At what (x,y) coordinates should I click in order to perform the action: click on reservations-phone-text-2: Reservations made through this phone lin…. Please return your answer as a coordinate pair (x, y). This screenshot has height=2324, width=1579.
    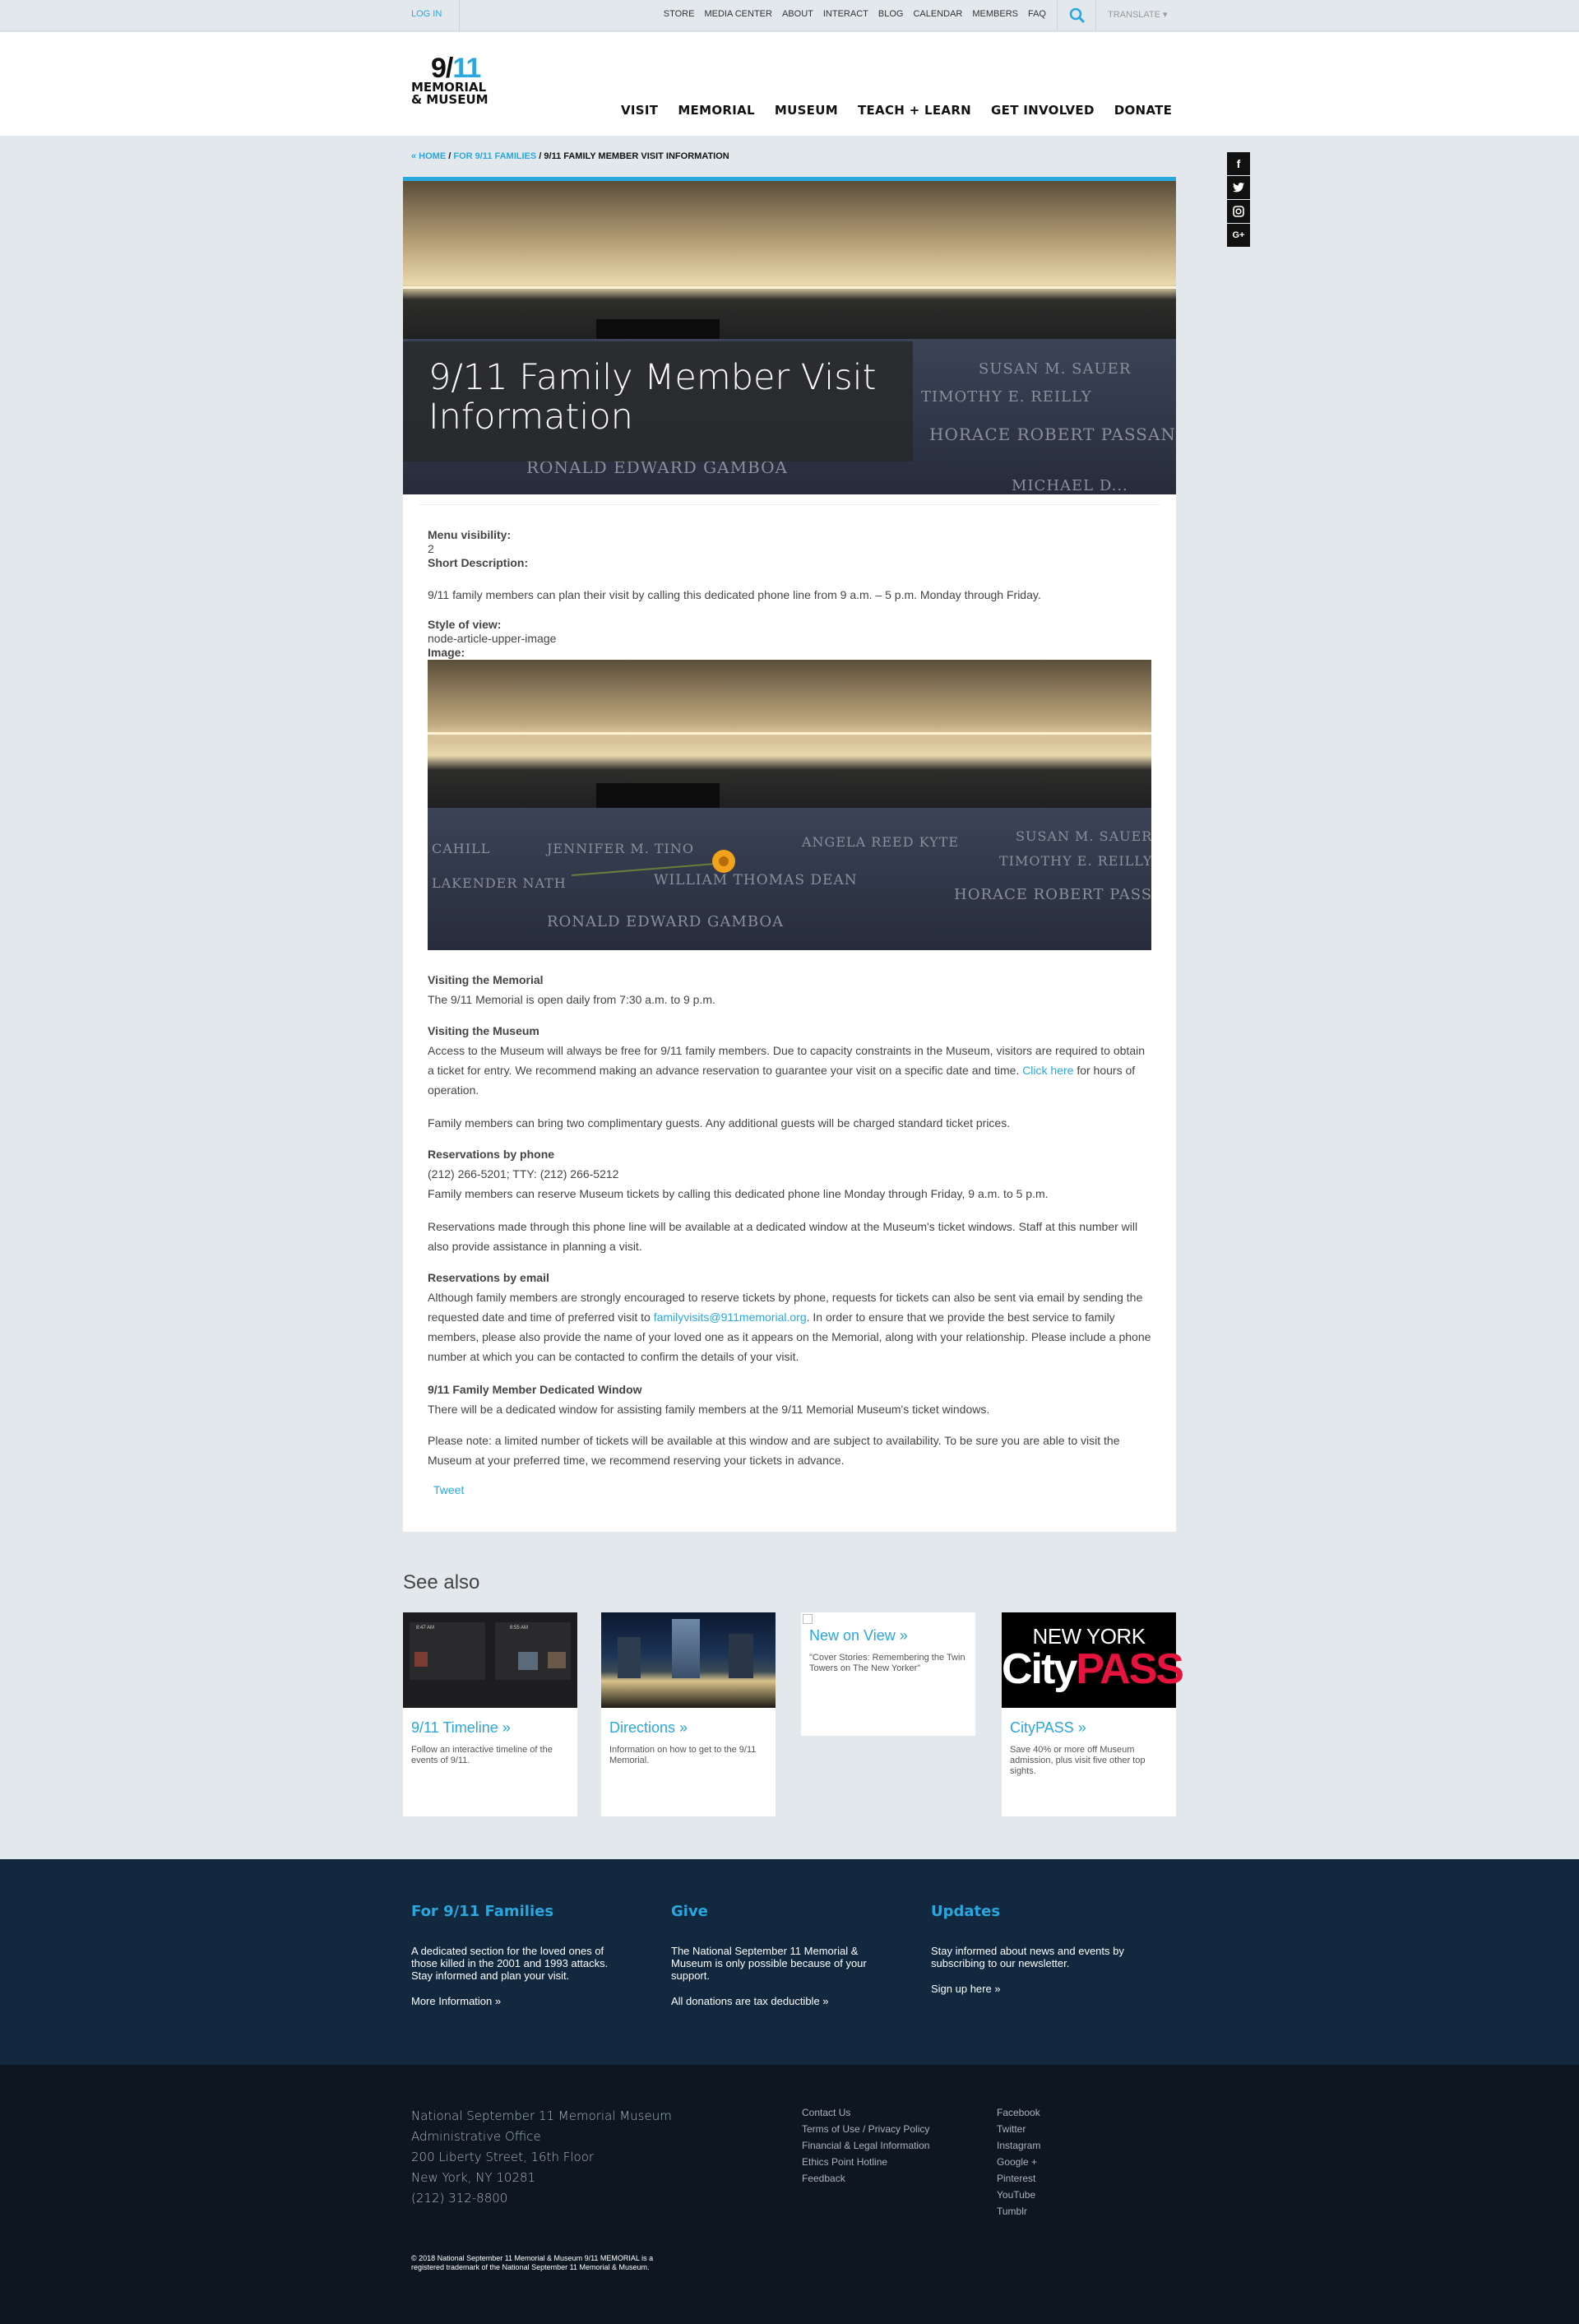
    Looking at the image, I should click on (783, 1236).